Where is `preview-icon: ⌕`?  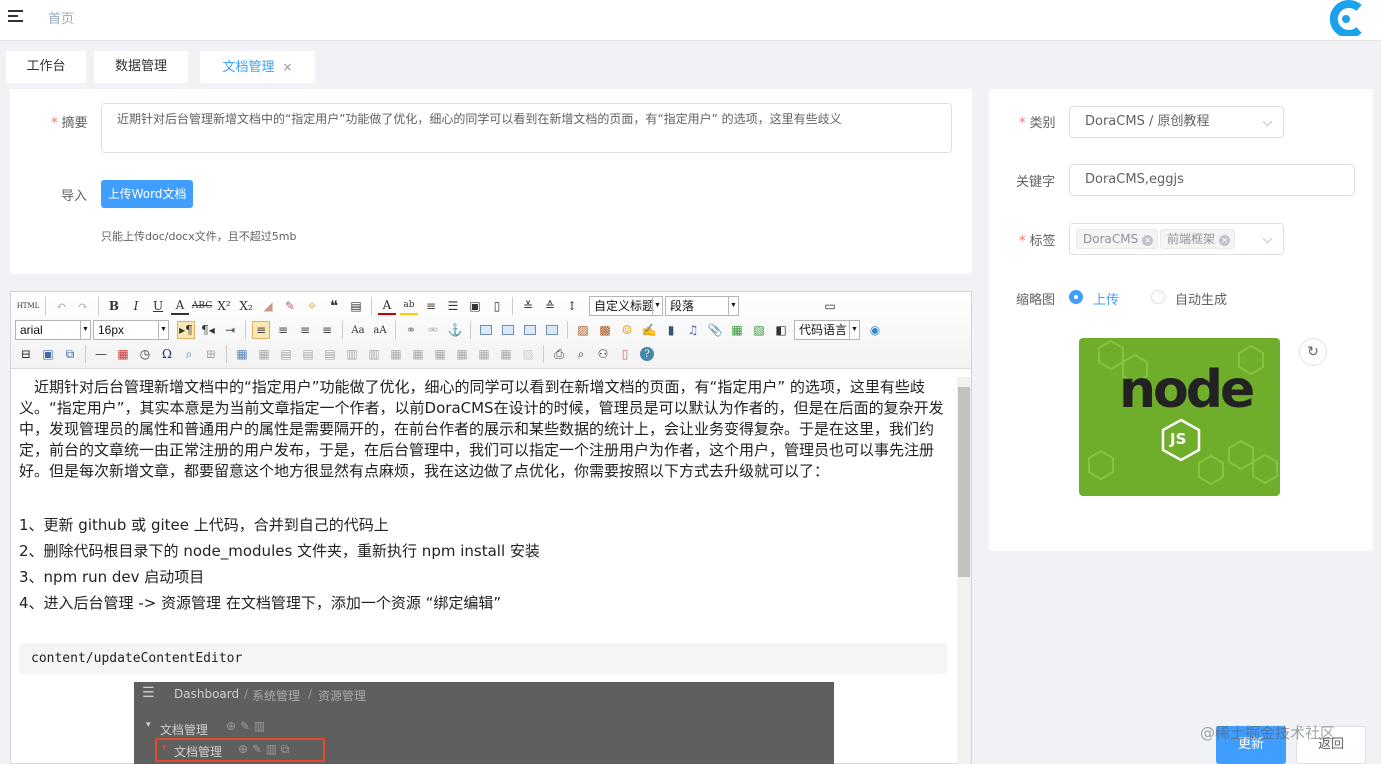 preview-icon: ⌕ is located at coordinates (581, 354).